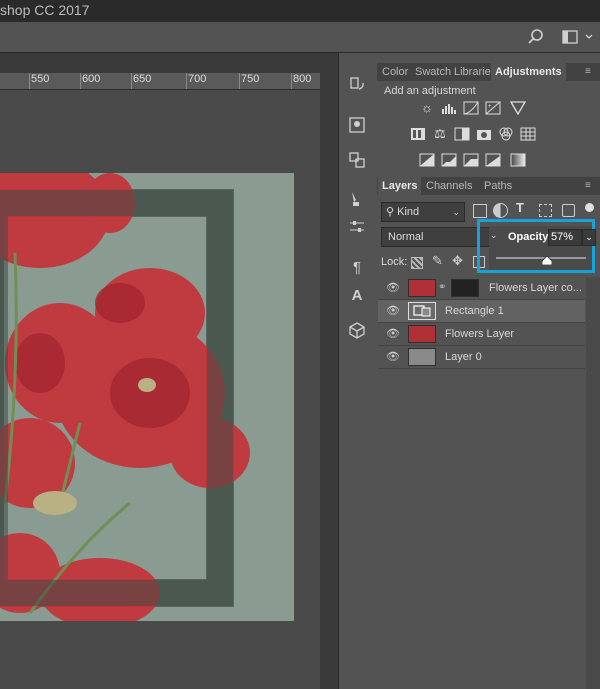  What do you see at coordinates (463, 357) in the screenshot?
I see `layer-name: Layer 0` at bounding box center [463, 357].